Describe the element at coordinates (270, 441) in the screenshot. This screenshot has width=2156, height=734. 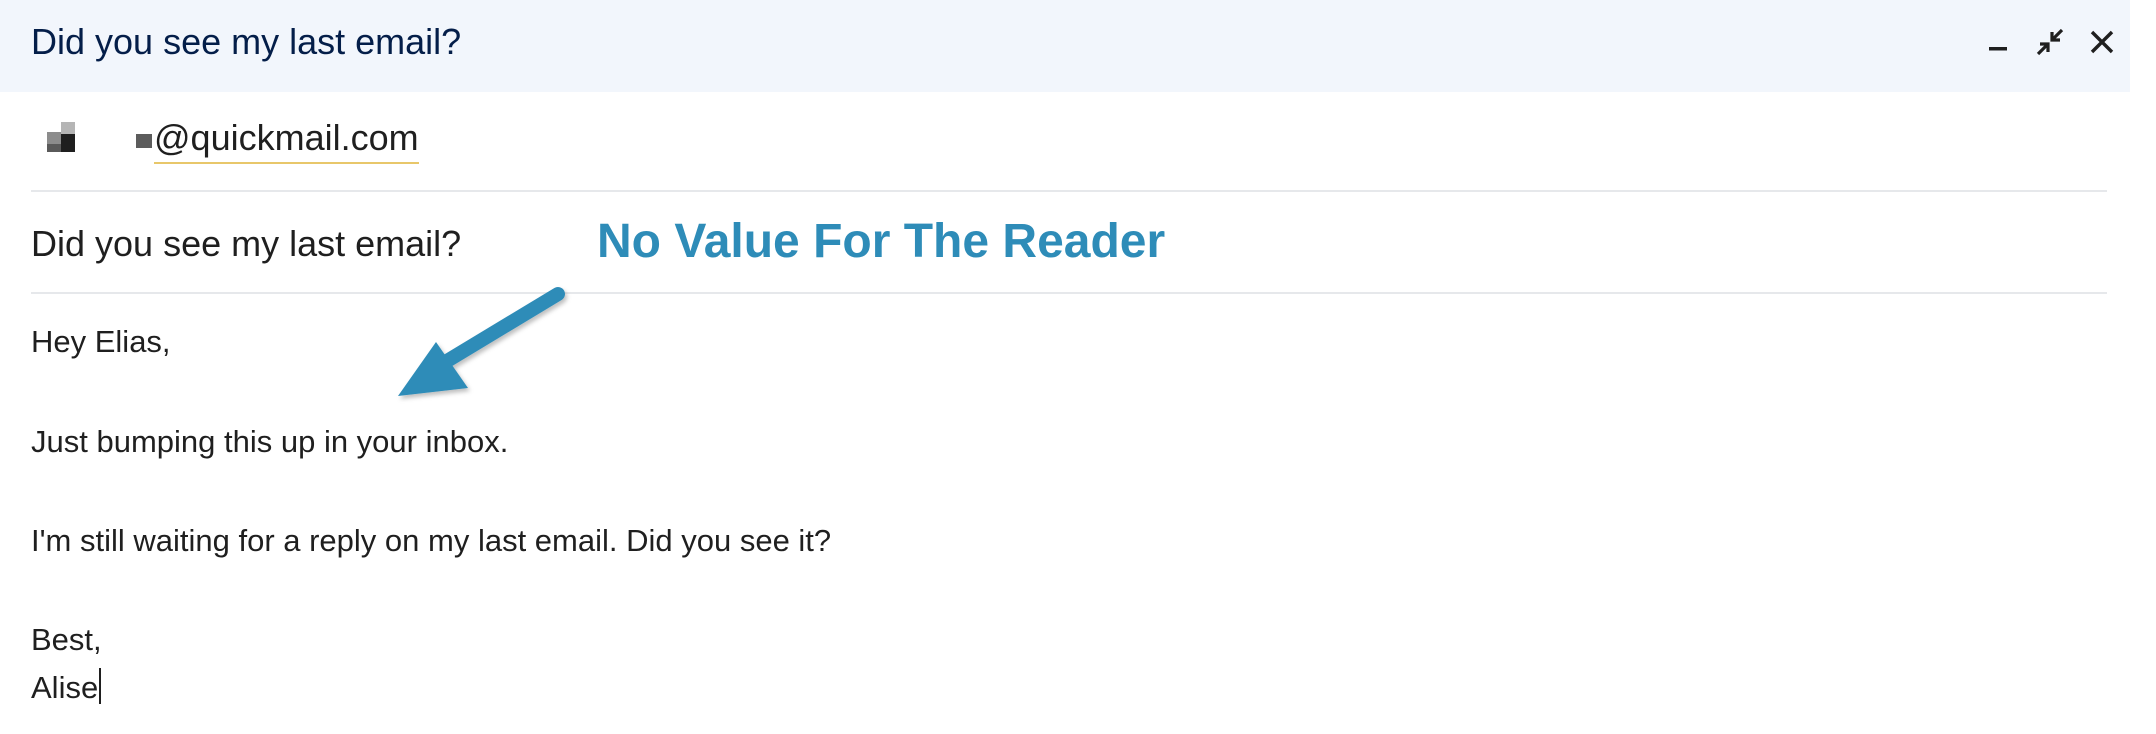
I see `body-line-1: Just bumping this up in your inbox.` at that location.